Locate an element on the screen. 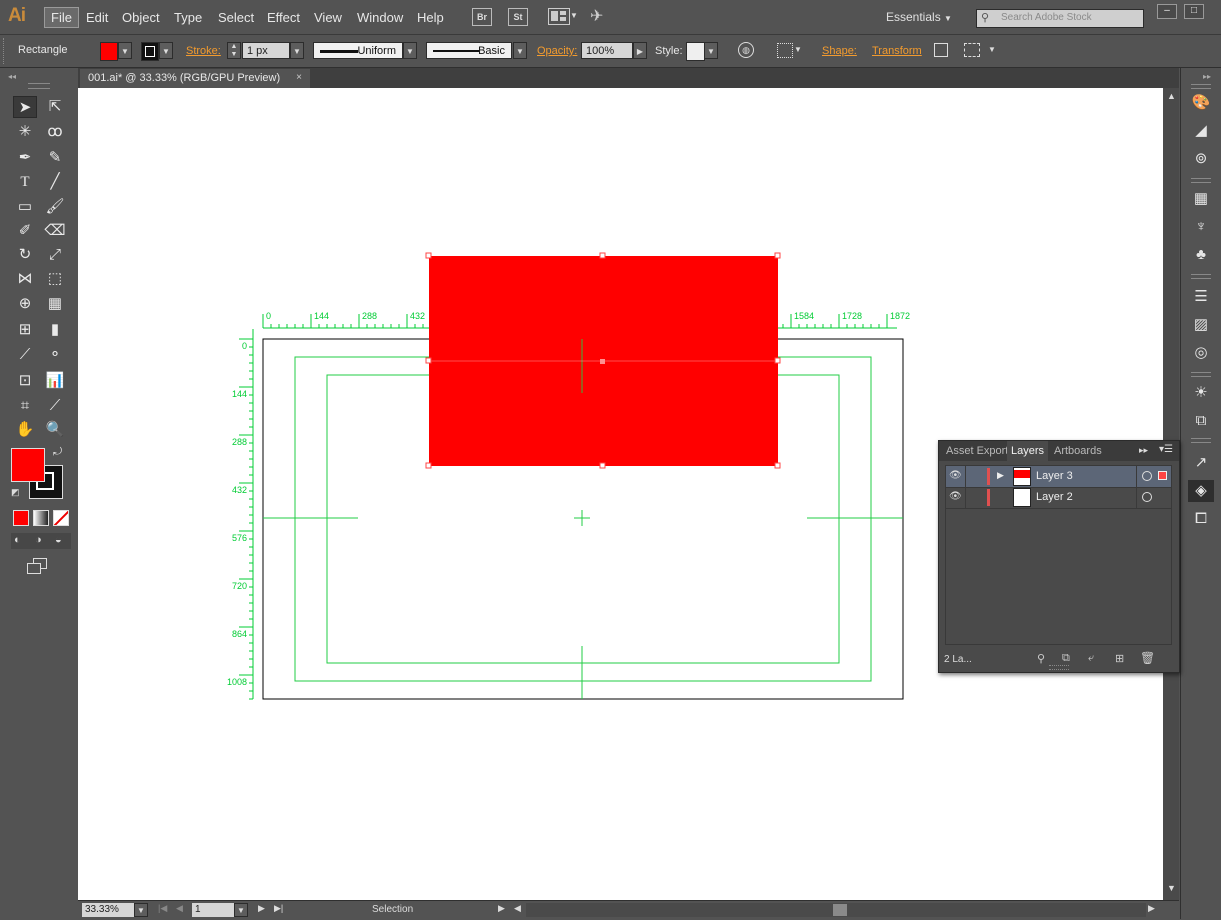 Image resolution: width=1221 pixels, height=920 pixels. align-to-selection-icon is located at coordinates (785, 50).